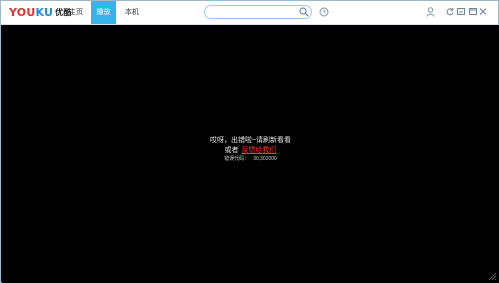  I want to click on minimize-icon, so click(461, 11).